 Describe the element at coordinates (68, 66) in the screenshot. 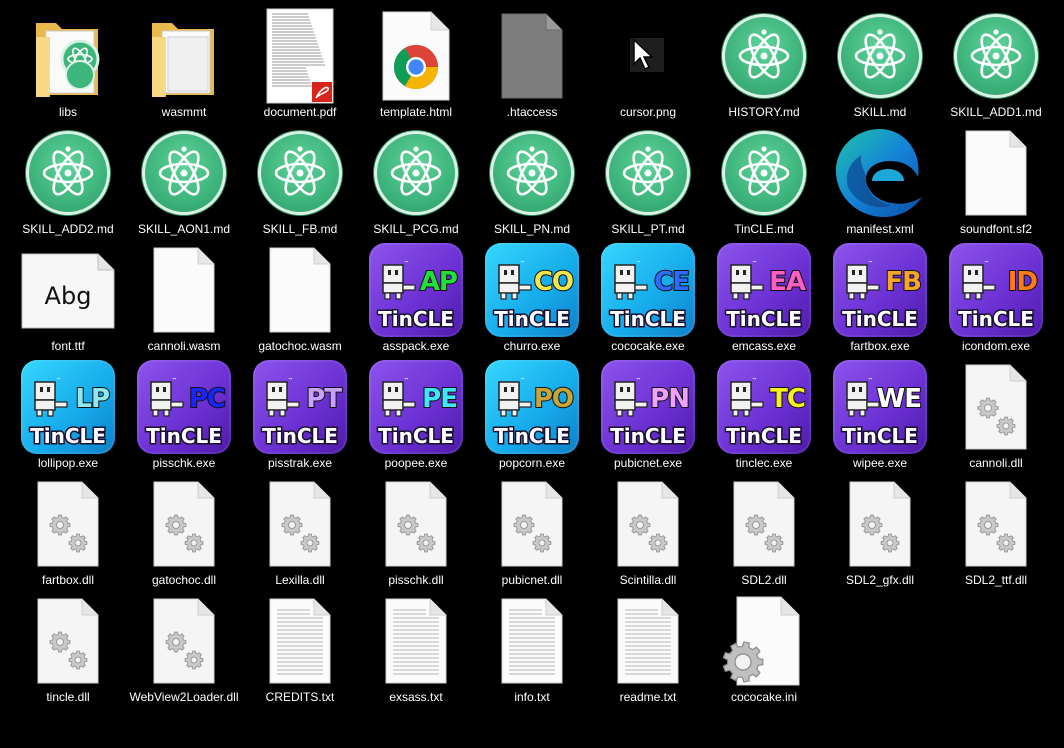

I see `desktop-icon-libs: libs` at that location.